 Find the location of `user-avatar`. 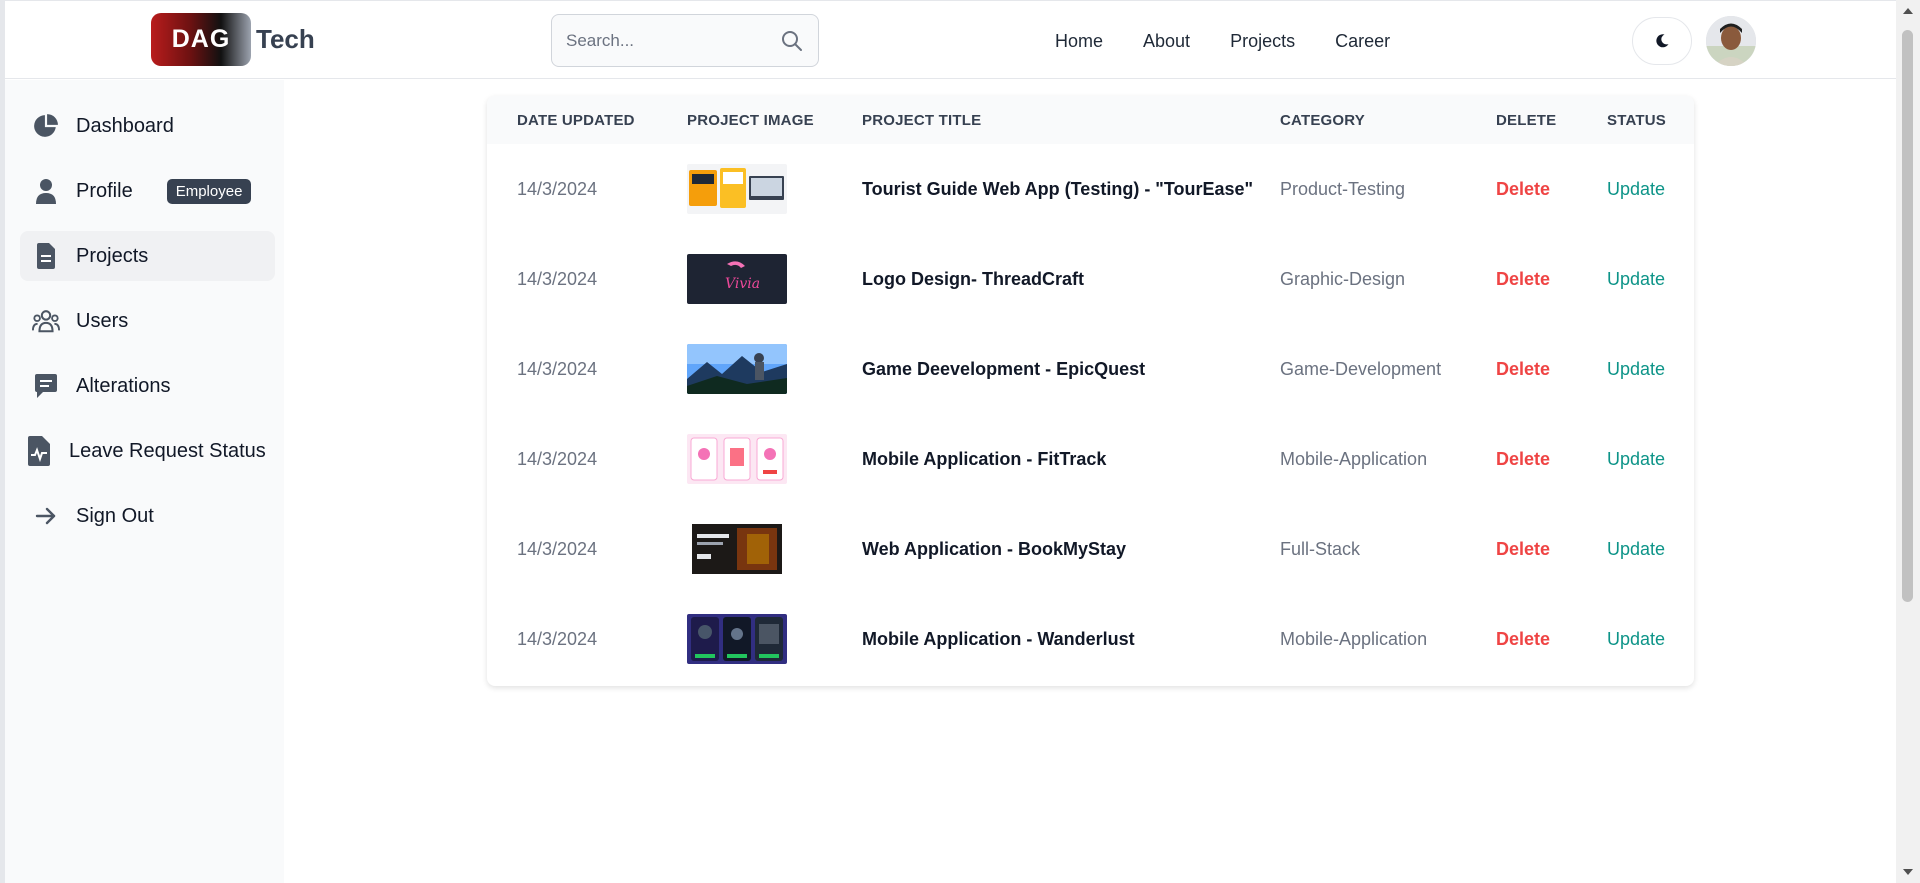

user-avatar is located at coordinates (1731, 41).